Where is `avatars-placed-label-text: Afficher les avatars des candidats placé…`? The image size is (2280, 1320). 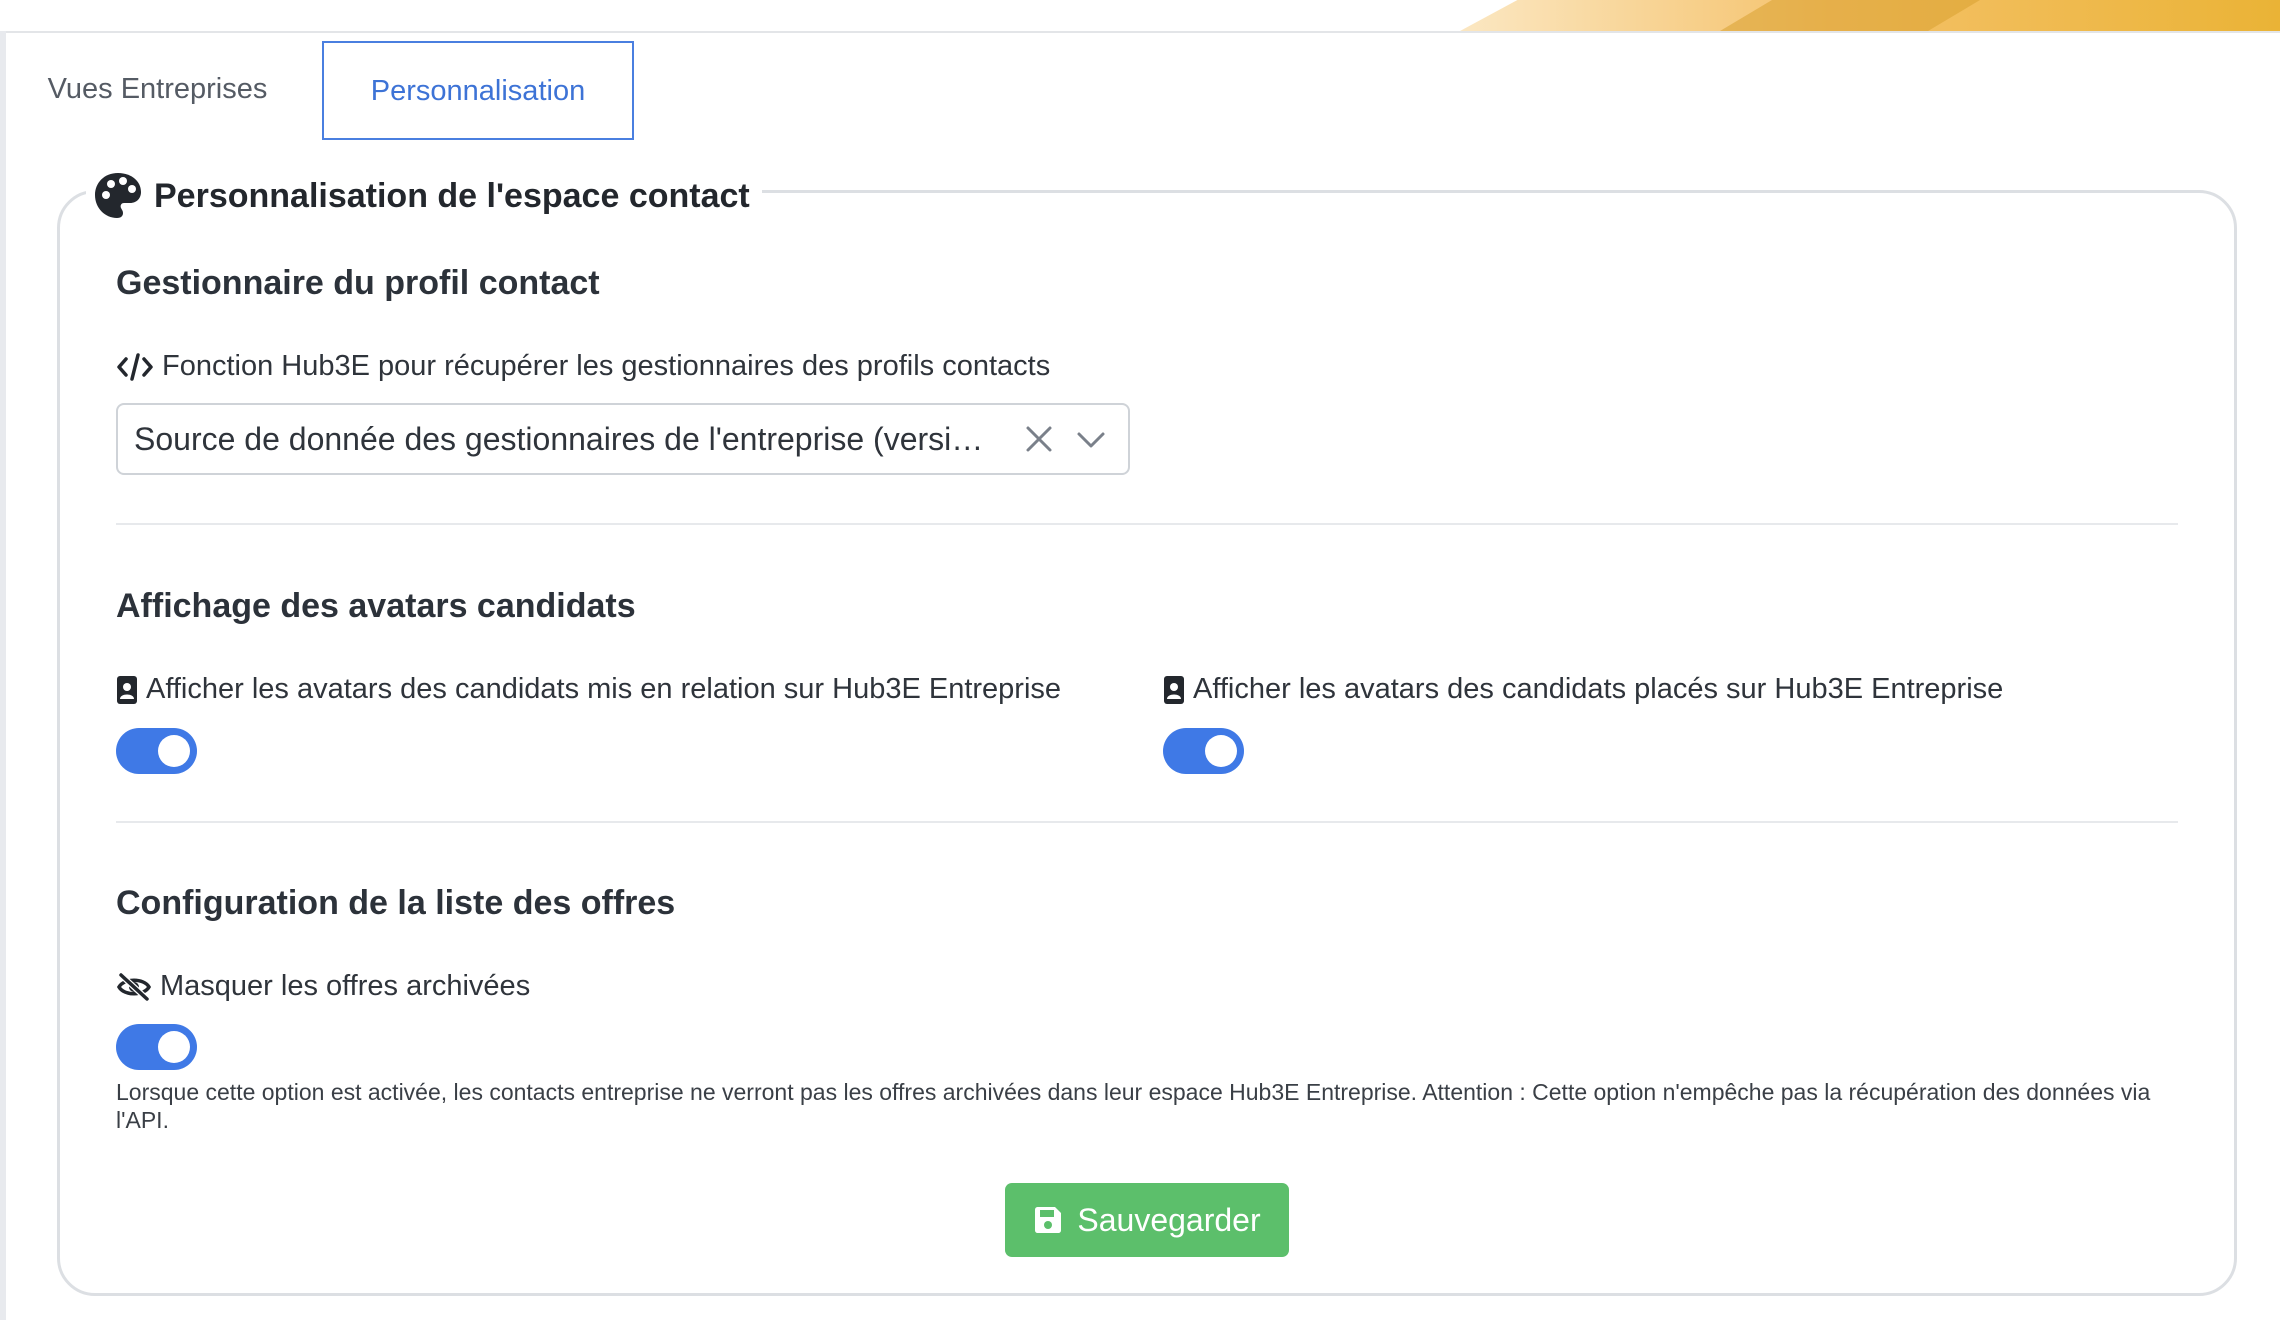 avatars-placed-label-text: Afficher les avatars des candidats placé… is located at coordinates (1598, 689).